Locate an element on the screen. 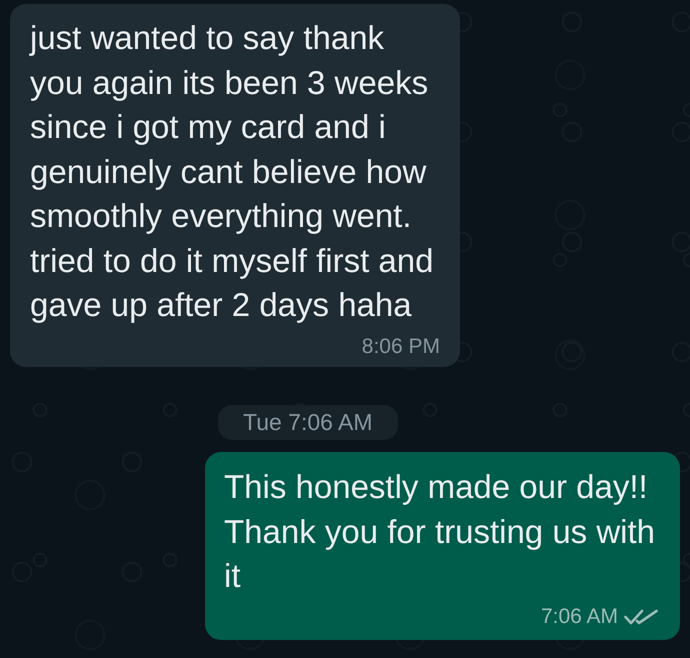 This screenshot has height=658, width=690. date-divider: Tue 7:06 AM is located at coordinates (308, 422).